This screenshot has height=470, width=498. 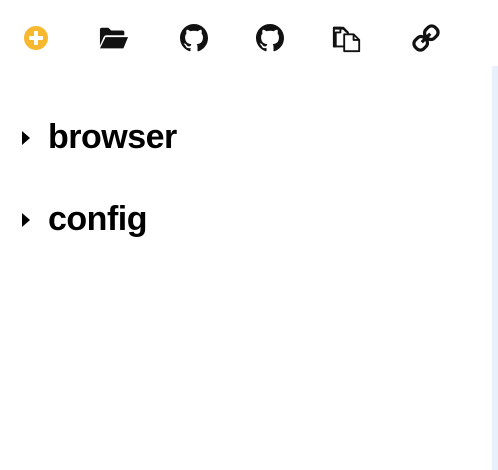 What do you see at coordinates (112, 137) in the screenshot?
I see `tree-item-label: browser` at bounding box center [112, 137].